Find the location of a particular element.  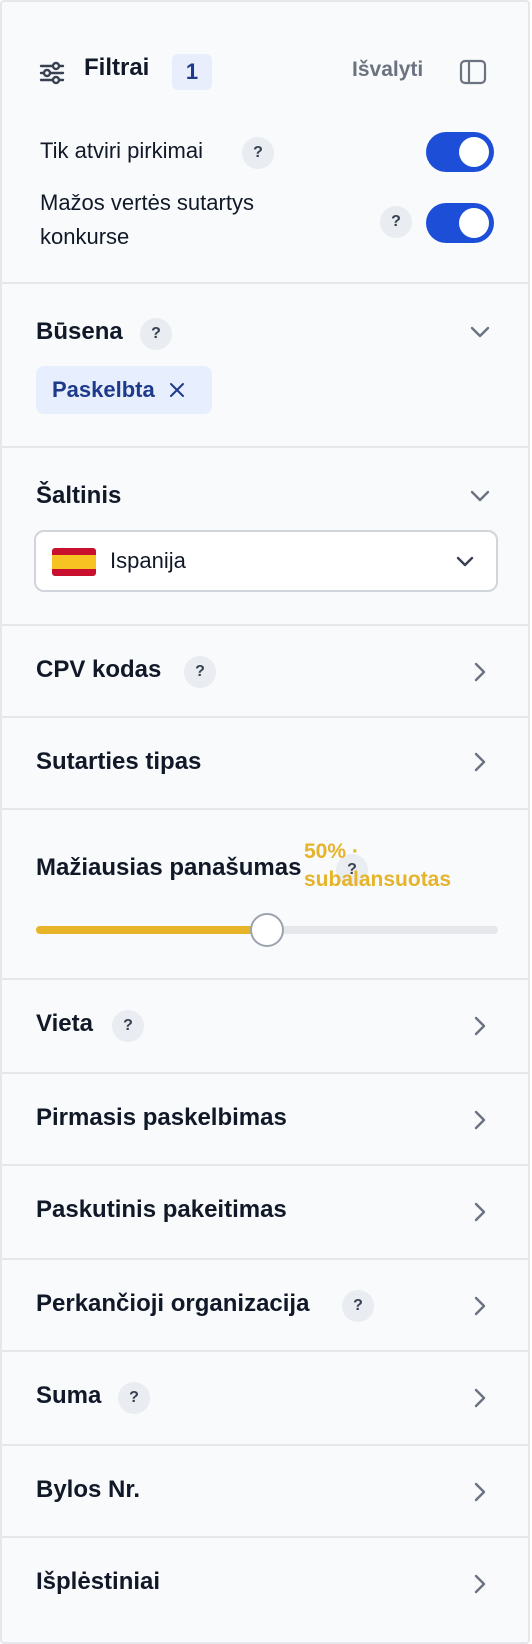

active-filter-count-badge: 1 is located at coordinates (192, 72).